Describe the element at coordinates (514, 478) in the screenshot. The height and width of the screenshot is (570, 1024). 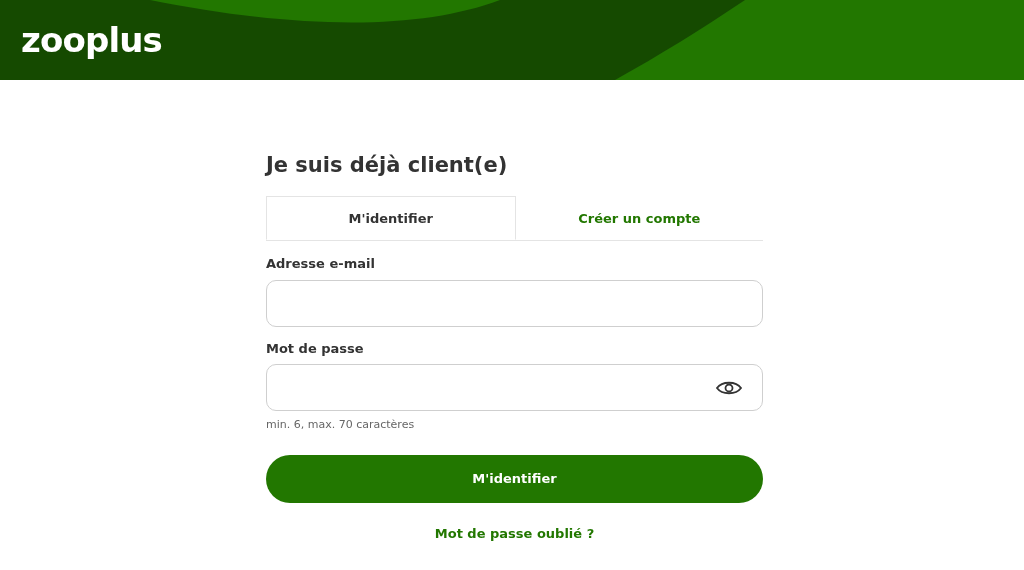
I see `login-button: M'identifier` at that location.